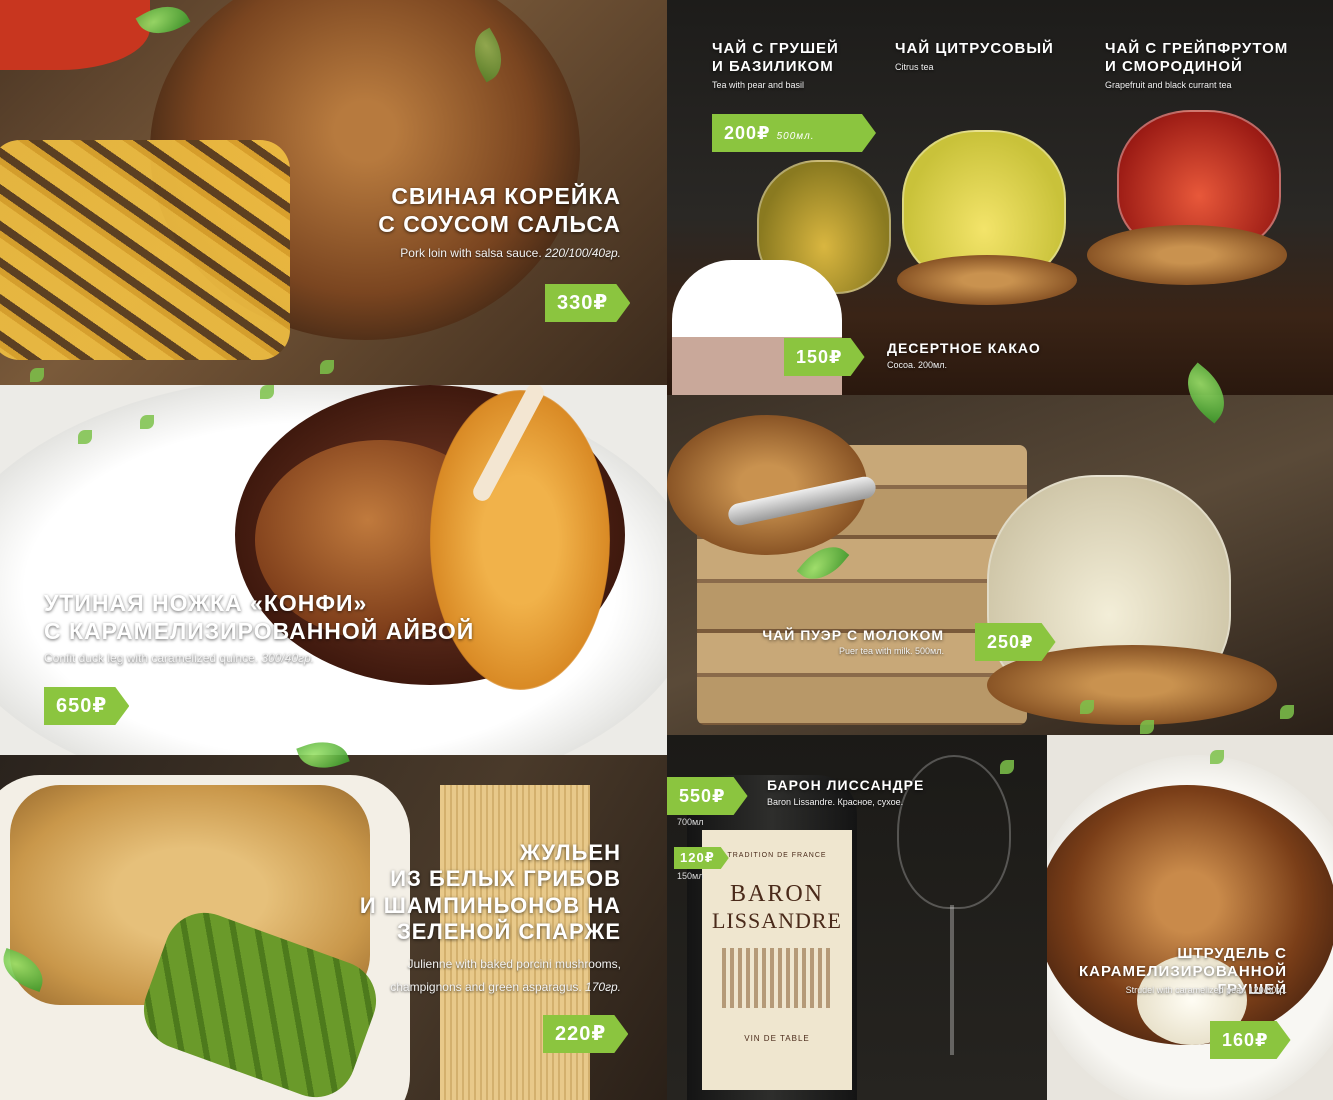 The width and height of the screenshot is (1333, 1100). I want to click on pork-price-badge: 330₽, so click(587, 303).